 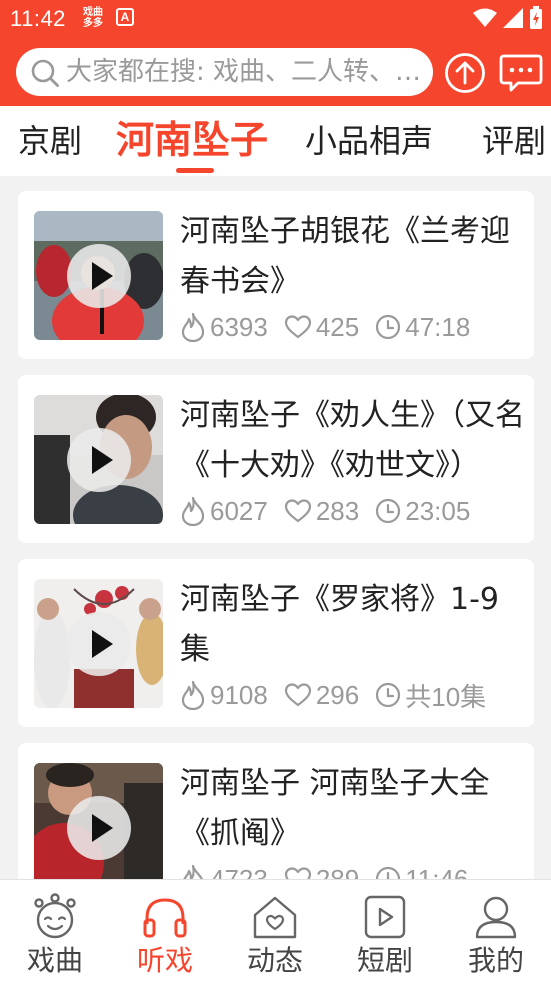 I want to click on video-stats: 4723 289 11:46, so click(x=332, y=870).